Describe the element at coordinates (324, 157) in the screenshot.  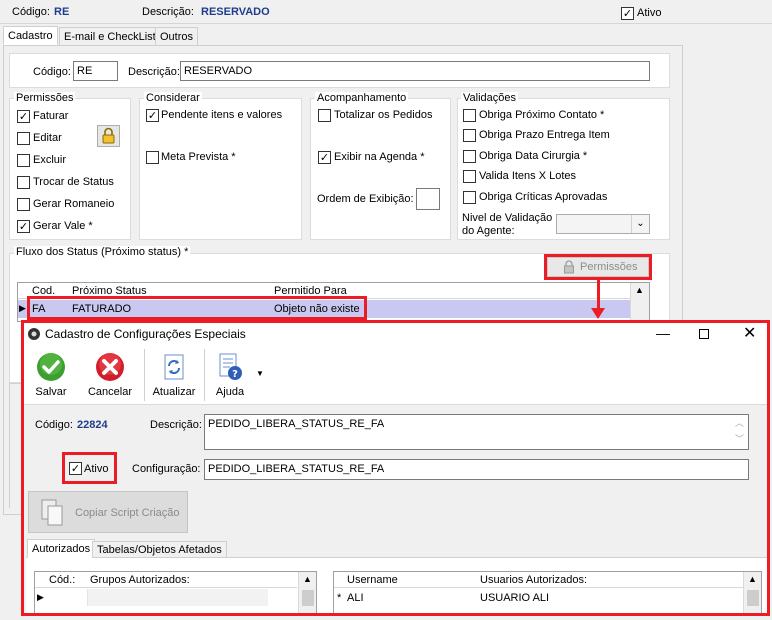
I see `exibir-agenda-checkbox: ✓` at that location.